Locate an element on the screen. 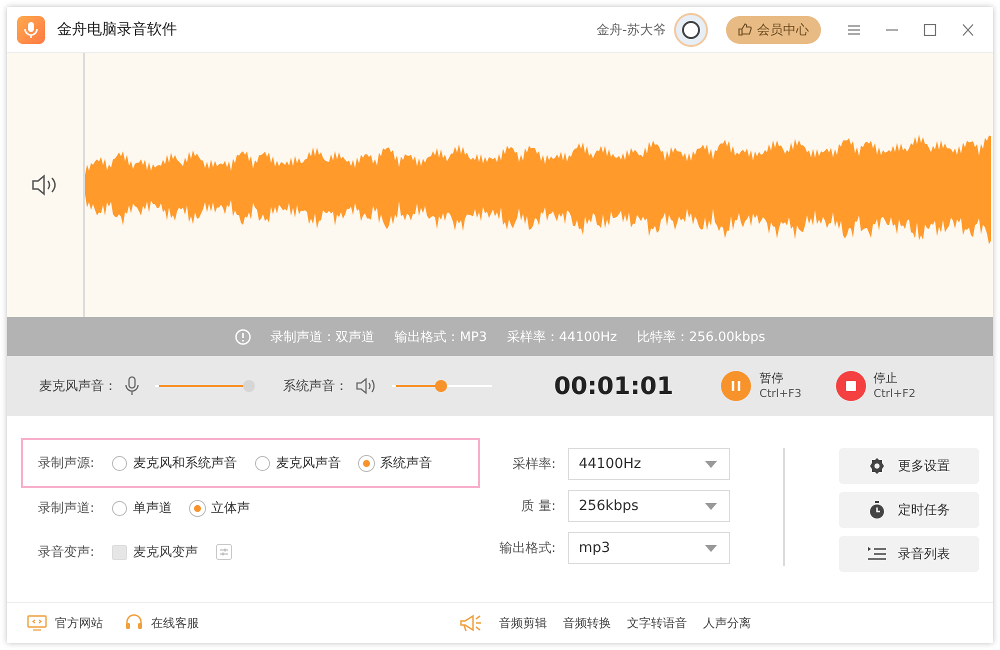 Image resolution: width=1000 pixels, height=650 pixels. radio-option: 单声道 is located at coordinates (142, 508).